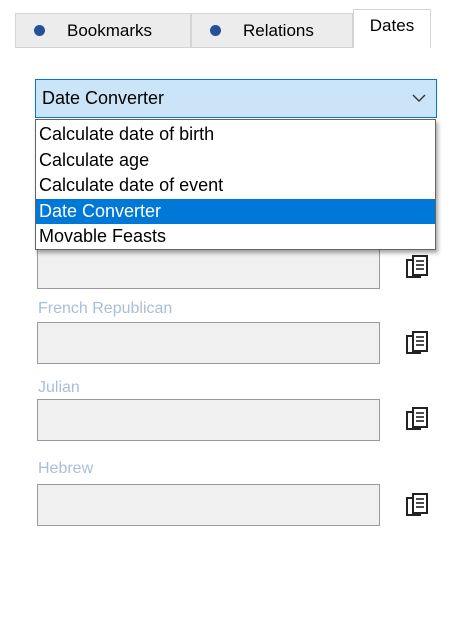 This screenshot has height=634, width=451. I want to click on tab-label: Relations, so click(278, 30).